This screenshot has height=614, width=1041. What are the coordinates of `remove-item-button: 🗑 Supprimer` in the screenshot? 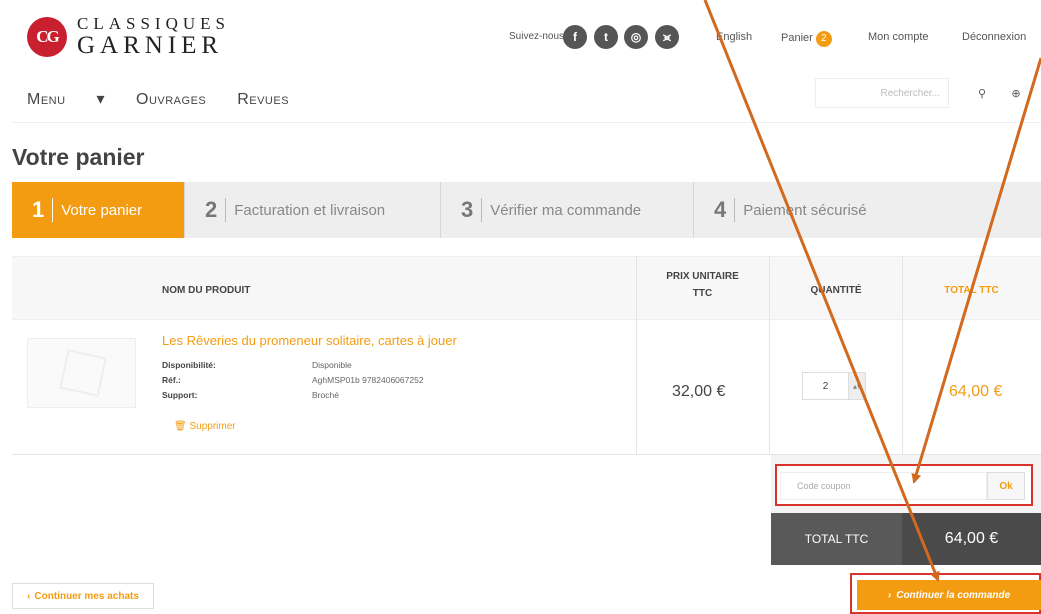 It's located at (205, 426).